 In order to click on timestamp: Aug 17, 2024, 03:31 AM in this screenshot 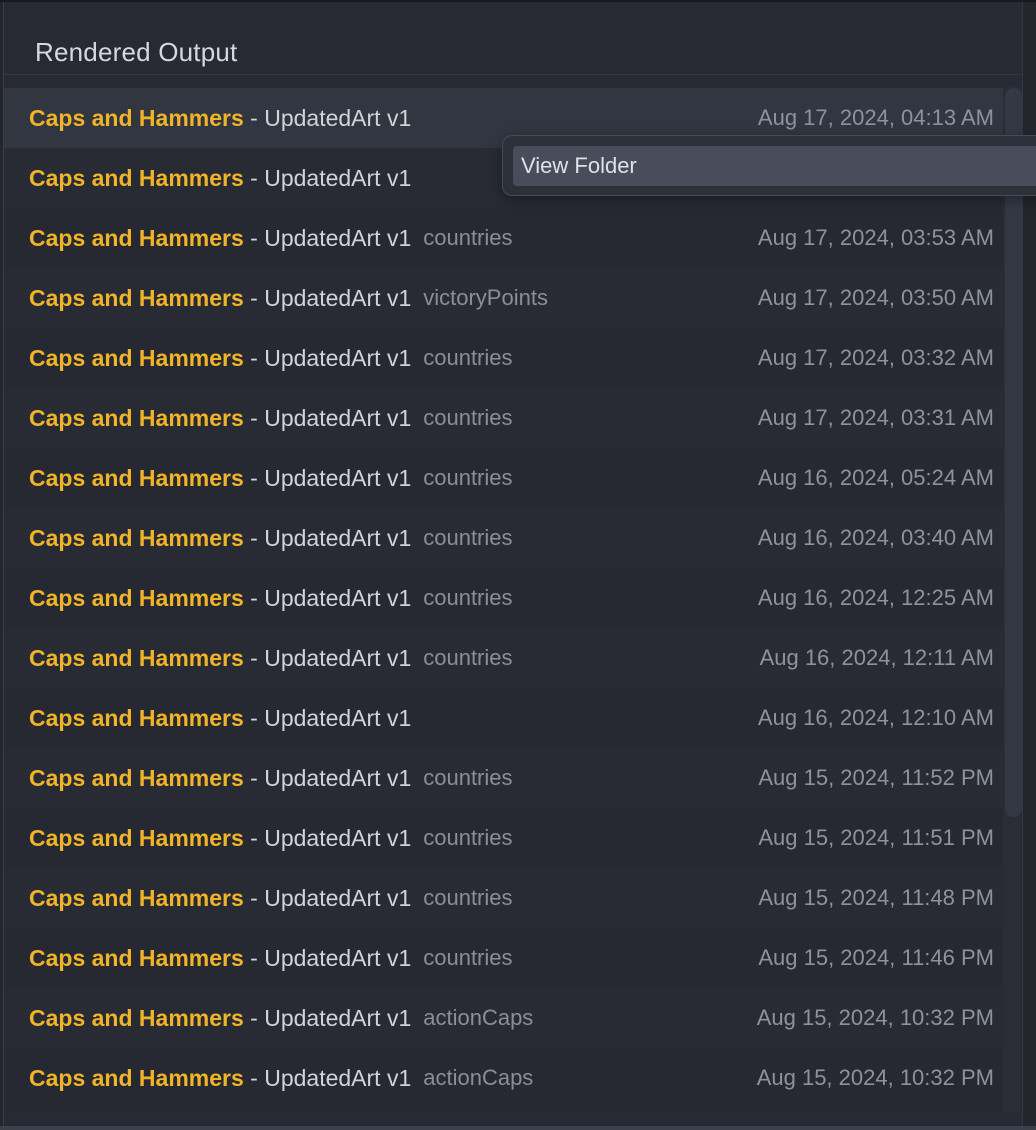, I will do `click(875, 417)`.